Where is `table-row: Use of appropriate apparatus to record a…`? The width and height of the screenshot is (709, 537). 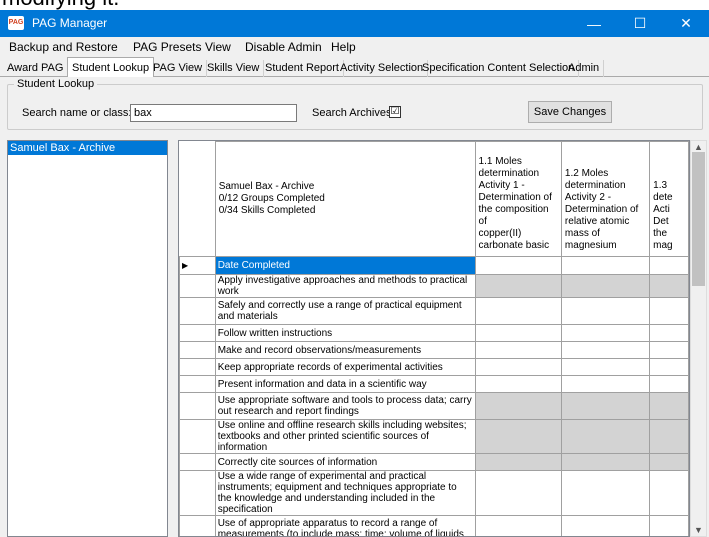 table-row: Use of appropriate apparatus to record a… is located at coordinates (434, 525).